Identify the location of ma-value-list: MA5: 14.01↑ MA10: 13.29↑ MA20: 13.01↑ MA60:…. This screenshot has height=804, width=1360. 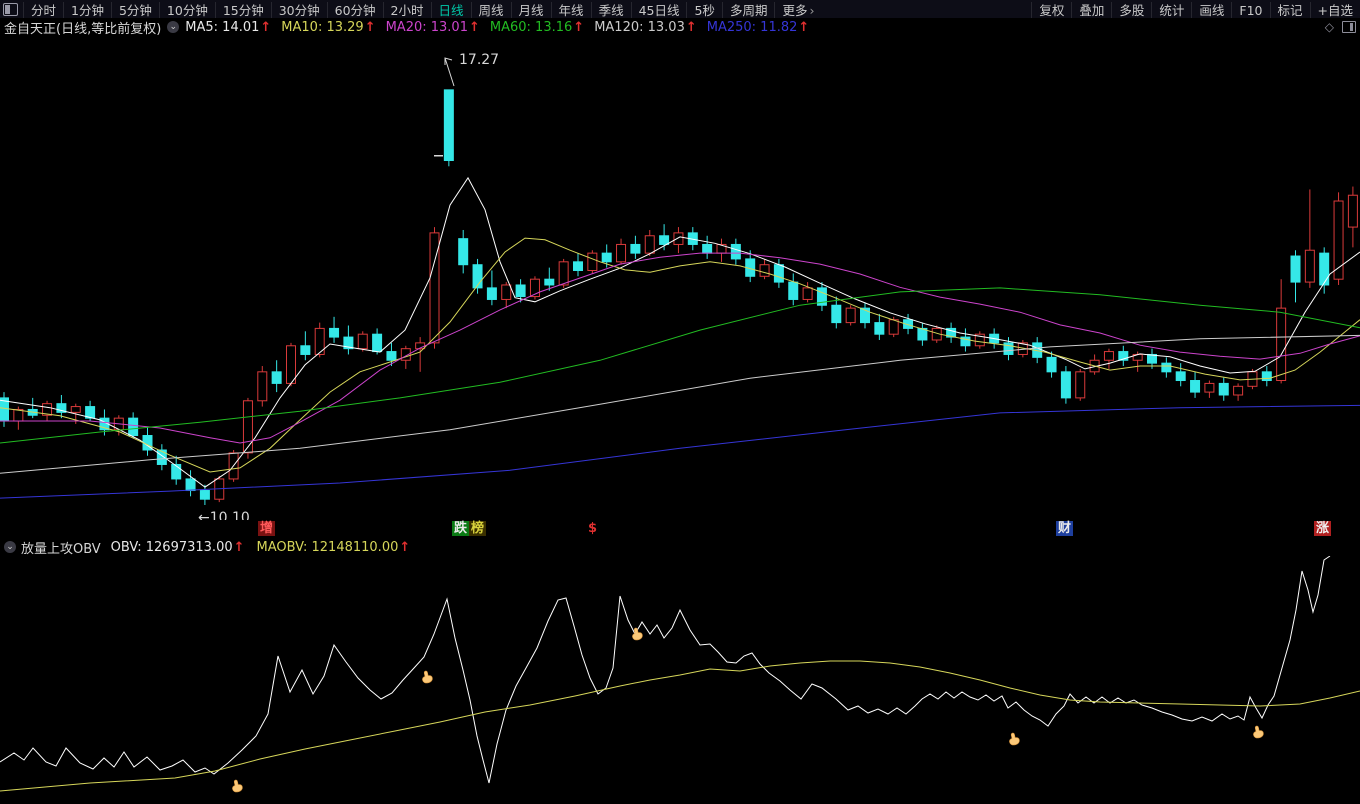
(502, 27).